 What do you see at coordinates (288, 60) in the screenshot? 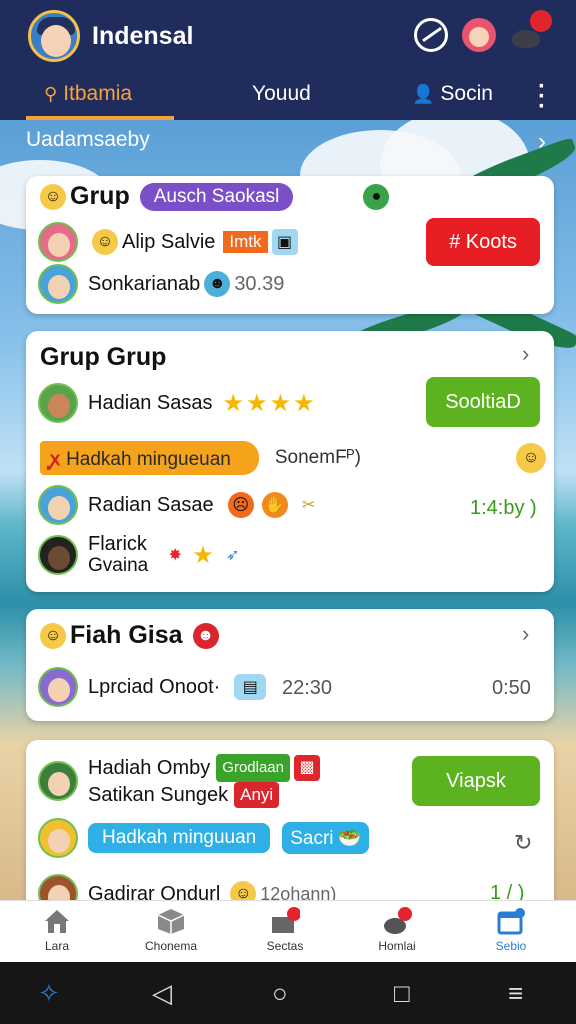
I see `app-header: Indensal ⚲ Itbamia Youud 👤 Socin · · ·` at bounding box center [288, 60].